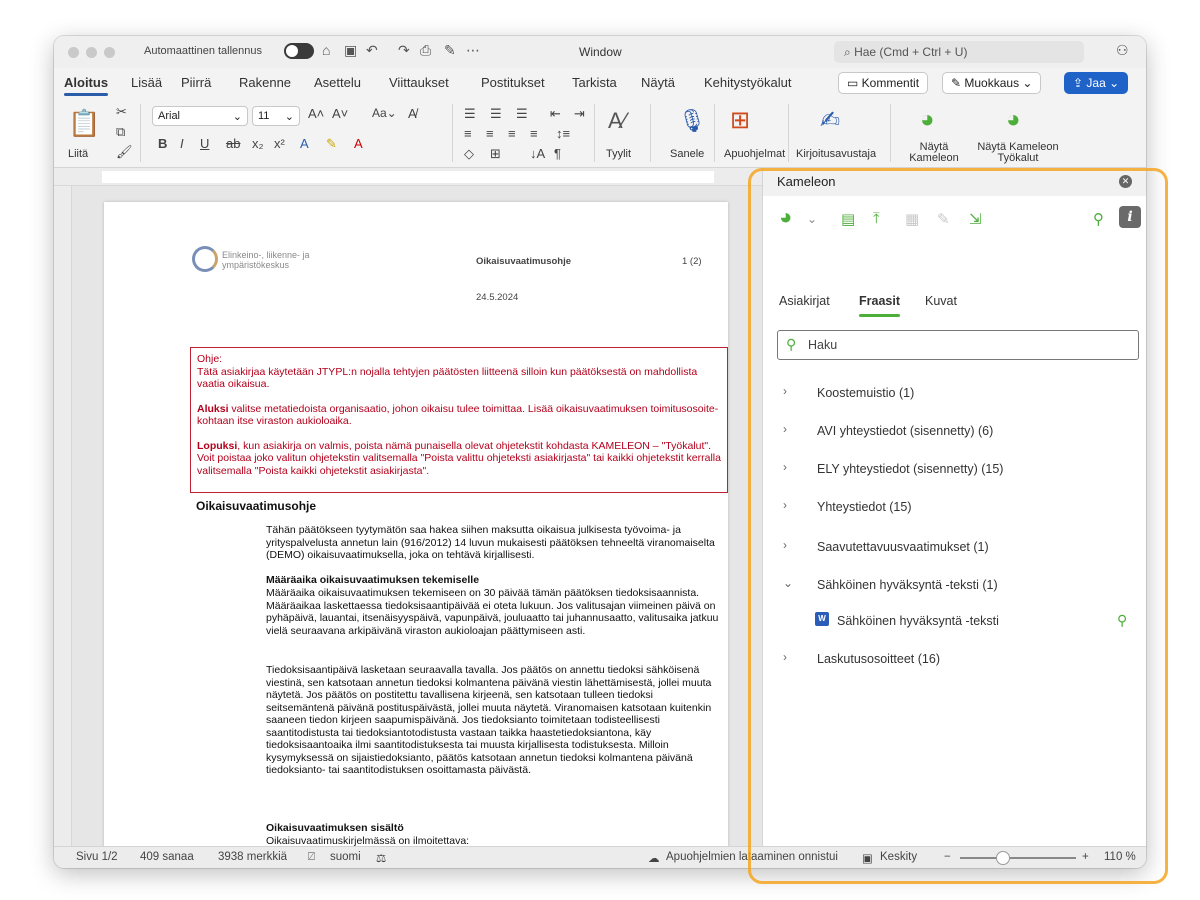 This screenshot has width=1200, height=900. I want to click on superscript-icon: x², so click(279, 143).